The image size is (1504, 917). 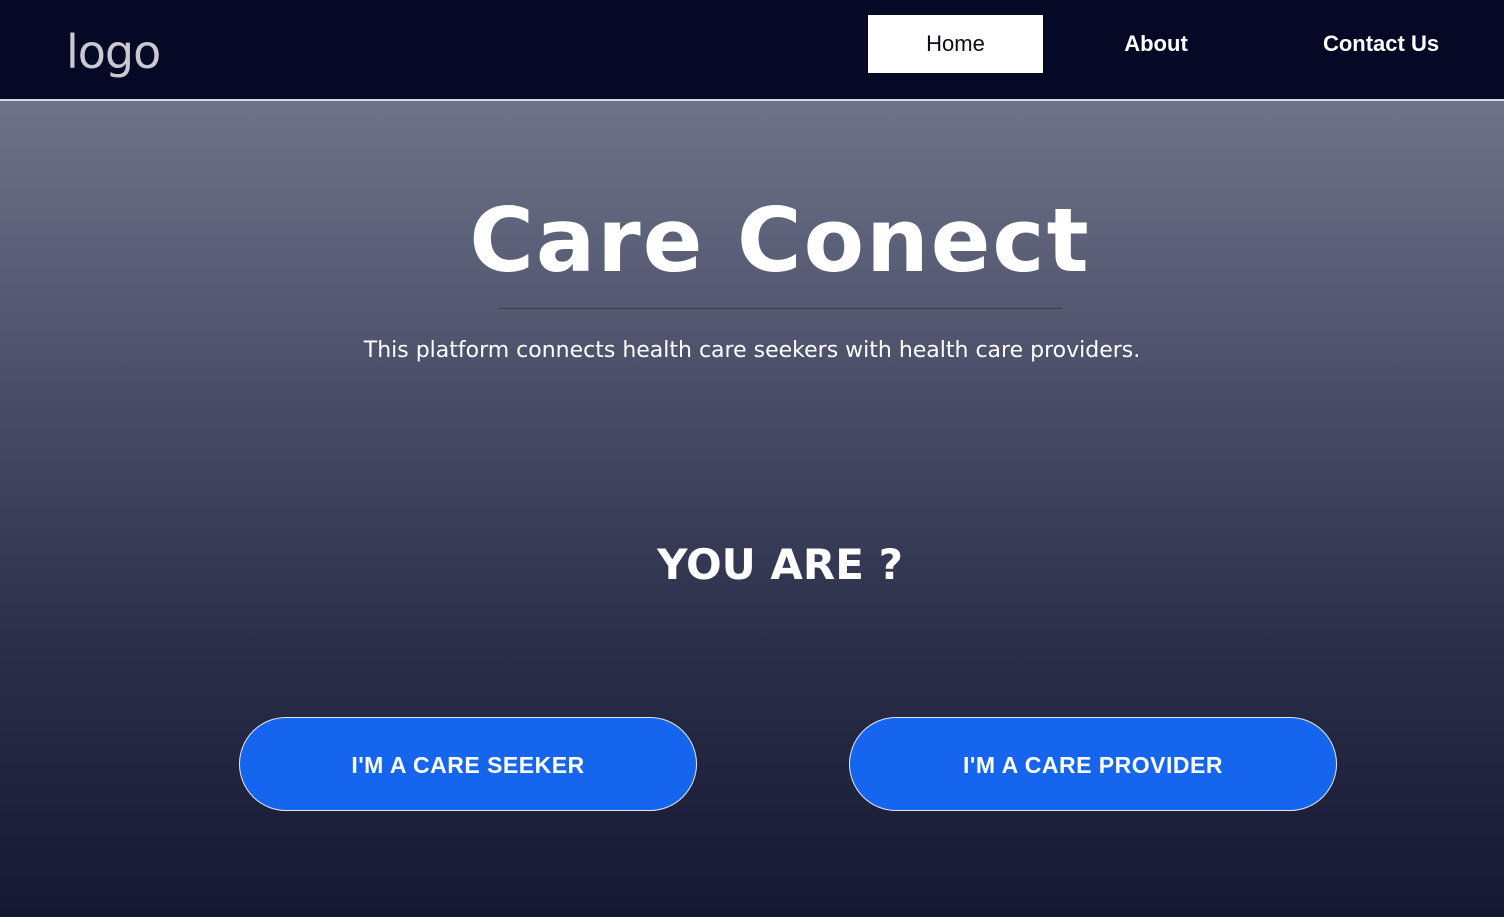 I want to click on nav-about-link: About, so click(x=1156, y=44).